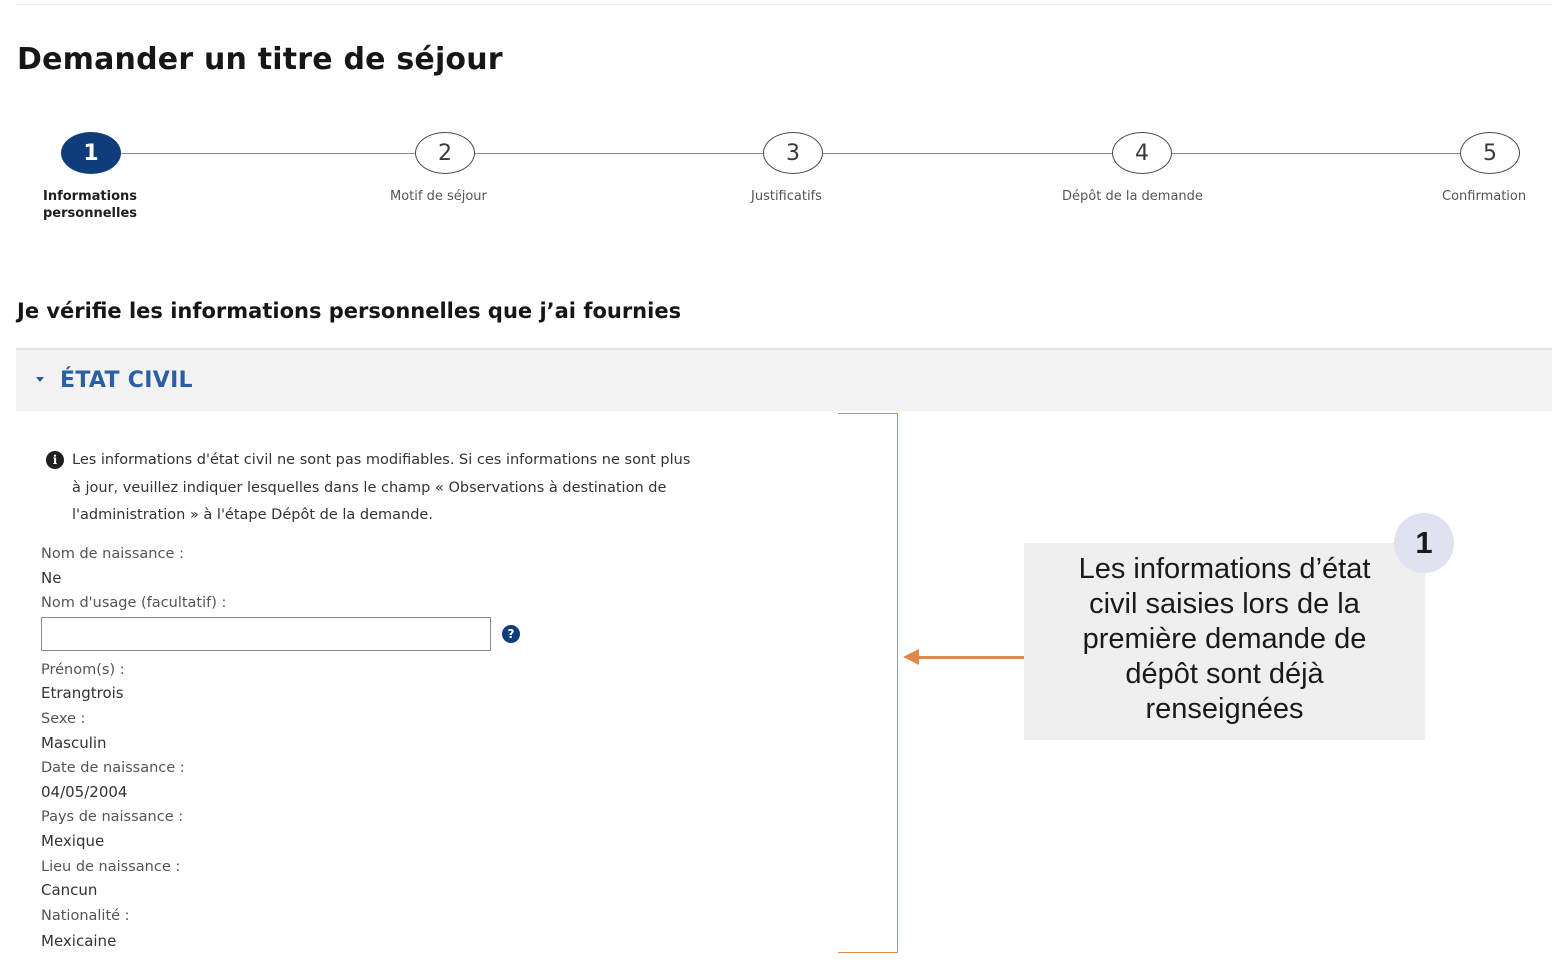 This screenshot has height=961, width=1552. Describe the element at coordinates (1484, 196) in the screenshot. I see `step-5-label: Confirmation` at that location.